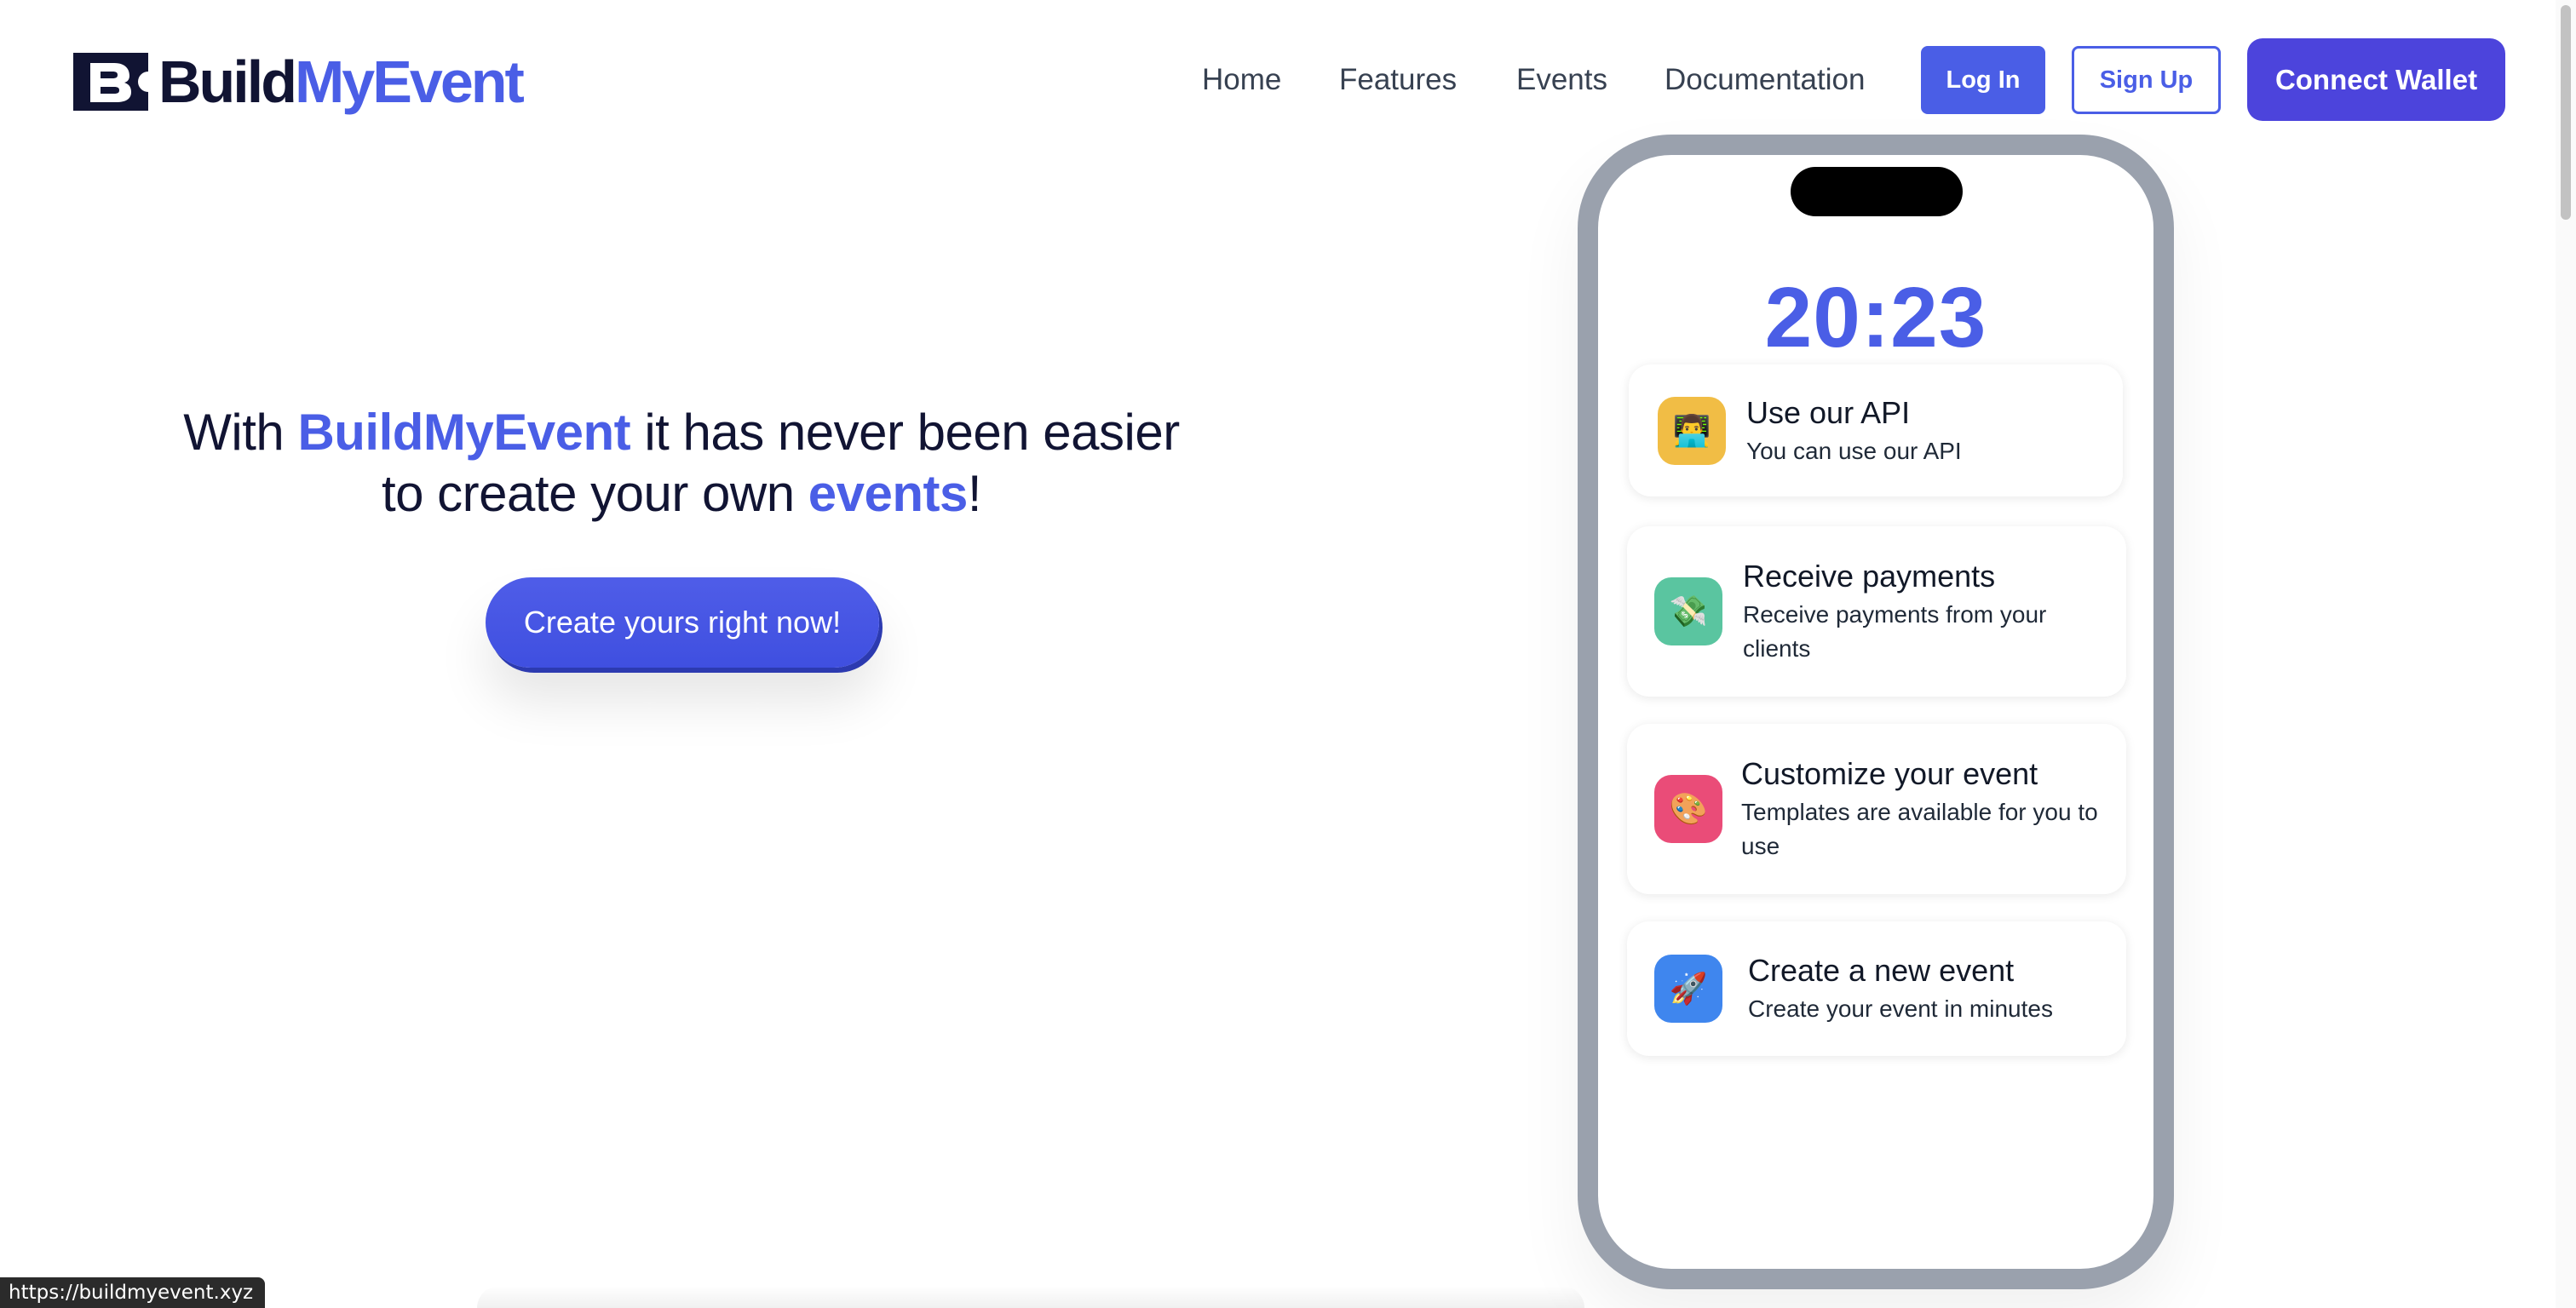 The width and height of the screenshot is (2576, 1308). I want to click on phone-clock: 20:23, so click(1876, 317).